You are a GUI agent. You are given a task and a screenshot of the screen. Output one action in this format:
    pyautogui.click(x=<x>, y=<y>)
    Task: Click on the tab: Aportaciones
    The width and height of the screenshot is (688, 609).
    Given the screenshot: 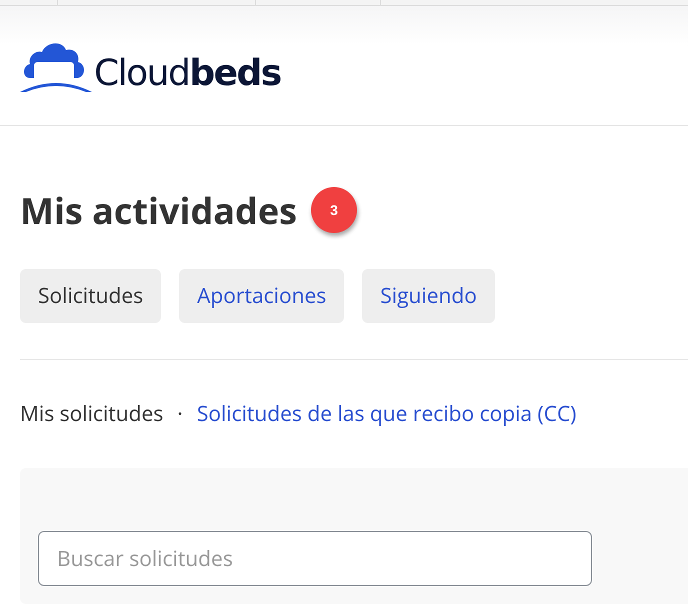 What is the action you would take?
    pyautogui.click(x=261, y=296)
    